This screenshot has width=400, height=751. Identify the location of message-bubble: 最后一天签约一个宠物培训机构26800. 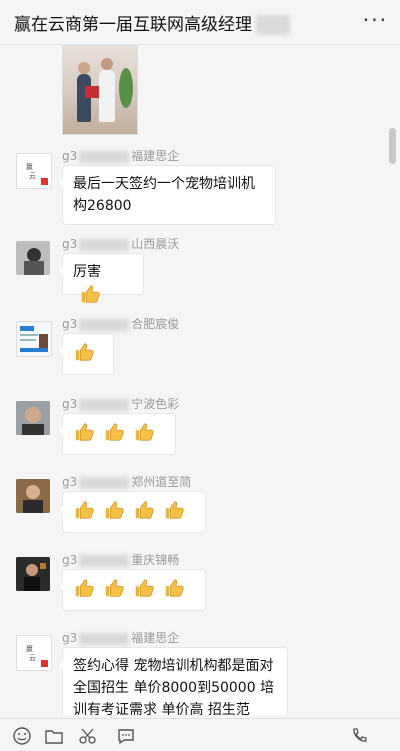
(166, 195).